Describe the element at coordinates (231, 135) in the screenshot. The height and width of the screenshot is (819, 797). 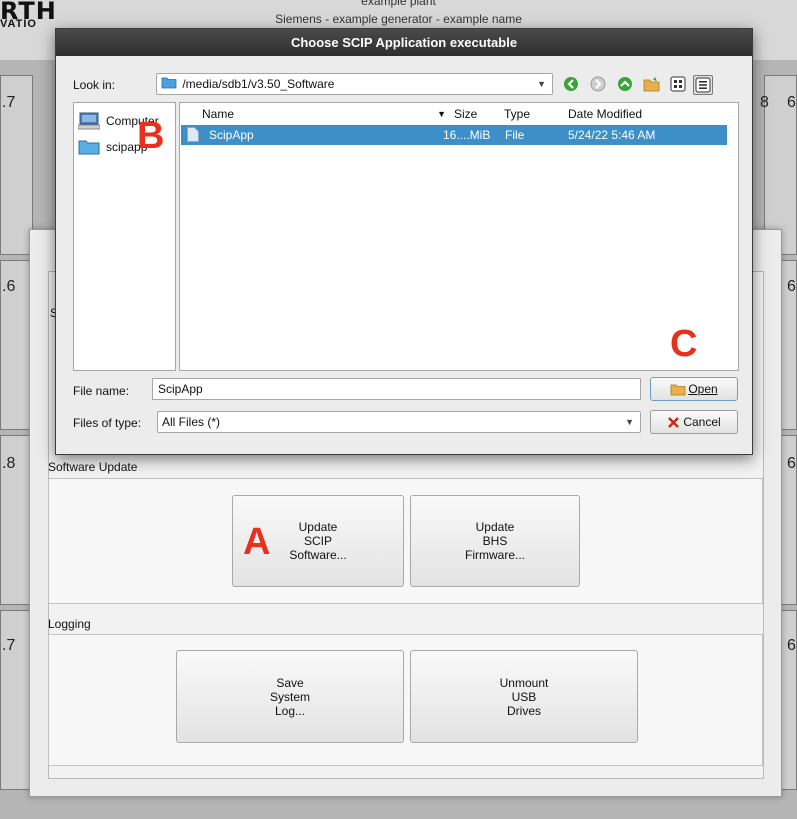
I see `file-name: ScipApp` at that location.